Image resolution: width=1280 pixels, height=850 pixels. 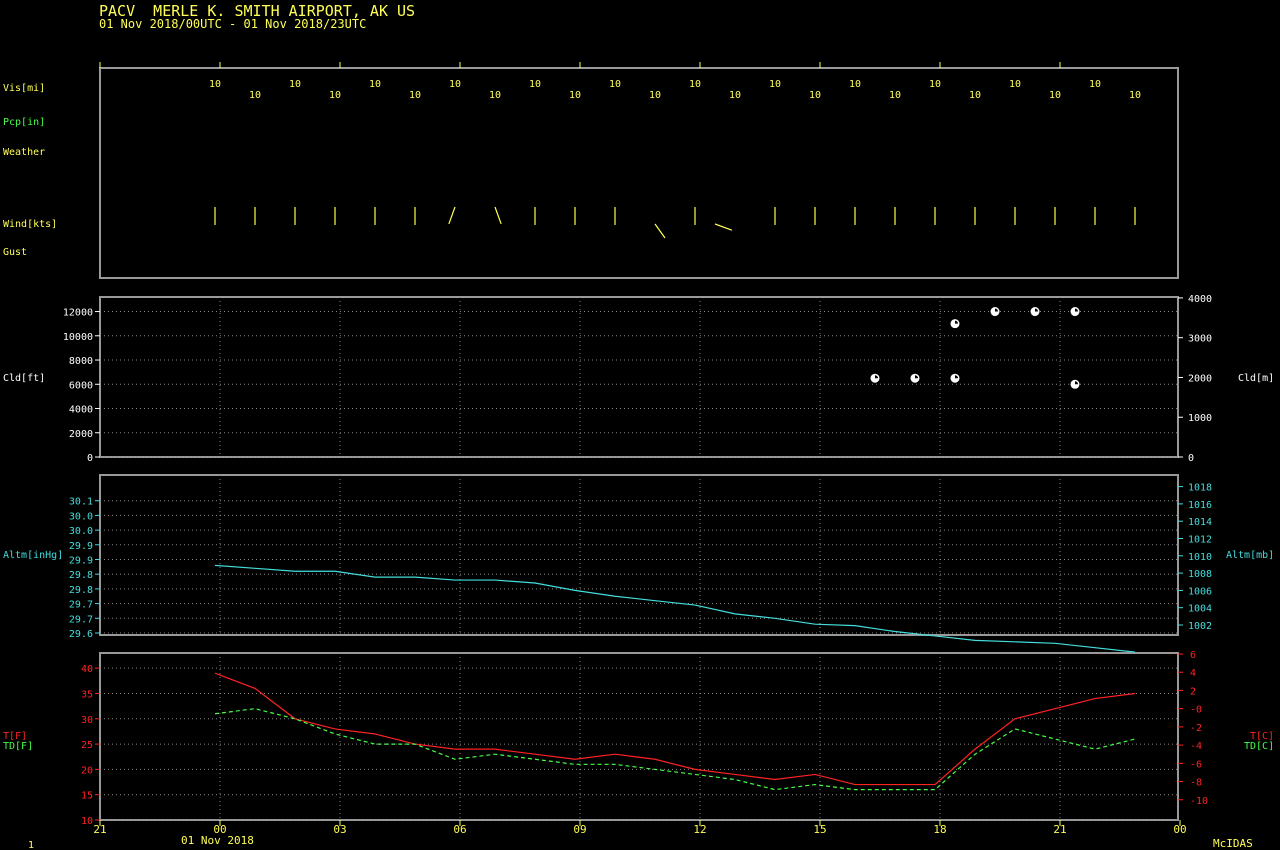 What do you see at coordinates (1196, 710) in the screenshot?
I see `y2-tick-label: -0` at bounding box center [1196, 710].